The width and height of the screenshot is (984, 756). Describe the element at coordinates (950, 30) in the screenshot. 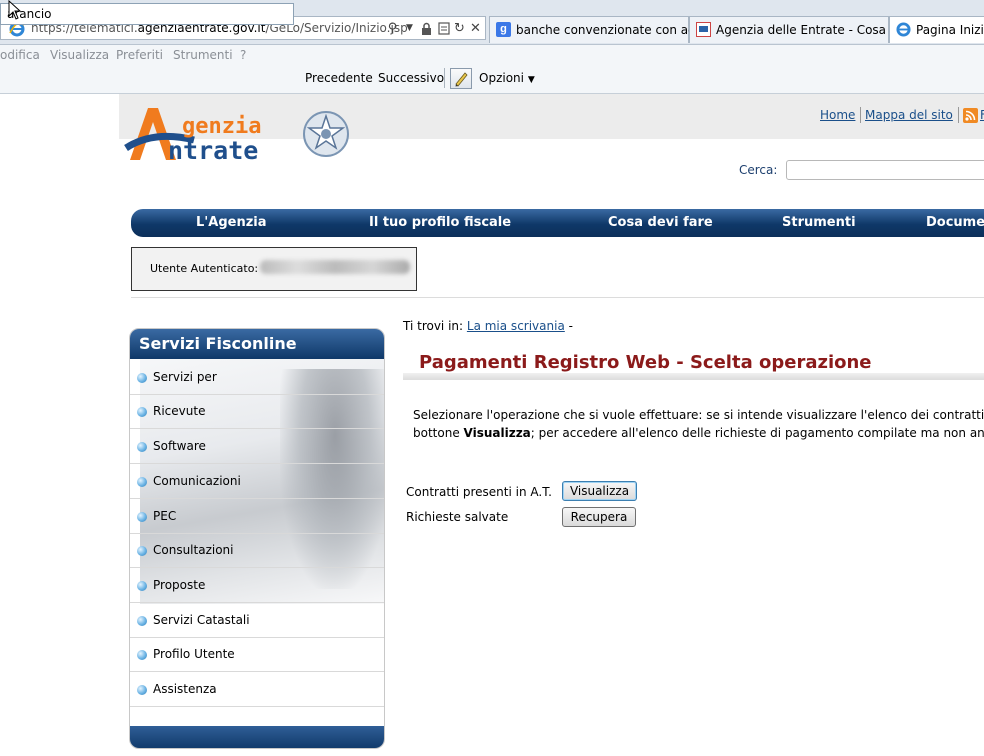

I see `tab-label: Pagina Iniziale` at that location.